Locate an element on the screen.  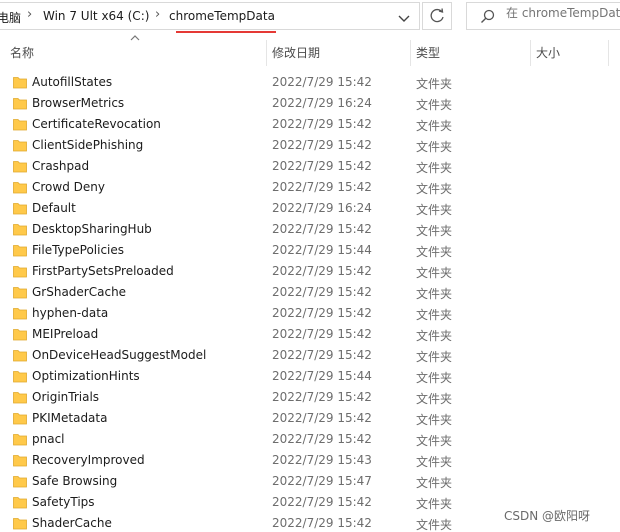
file-row: Crashpad 2022/7/29 15:42 文件夹 is located at coordinates (310, 166).